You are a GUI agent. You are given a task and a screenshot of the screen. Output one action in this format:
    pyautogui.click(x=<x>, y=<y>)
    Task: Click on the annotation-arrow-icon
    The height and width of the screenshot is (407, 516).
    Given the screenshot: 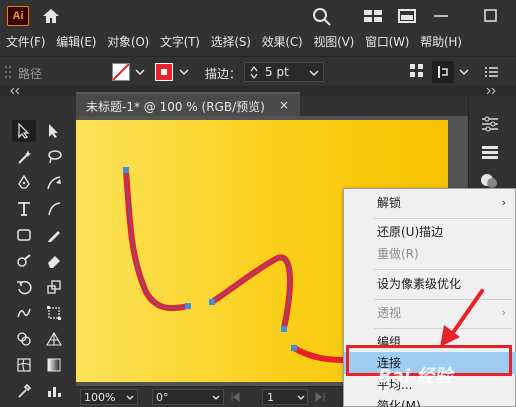 What is the action you would take?
    pyautogui.click(x=462, y=318)
    